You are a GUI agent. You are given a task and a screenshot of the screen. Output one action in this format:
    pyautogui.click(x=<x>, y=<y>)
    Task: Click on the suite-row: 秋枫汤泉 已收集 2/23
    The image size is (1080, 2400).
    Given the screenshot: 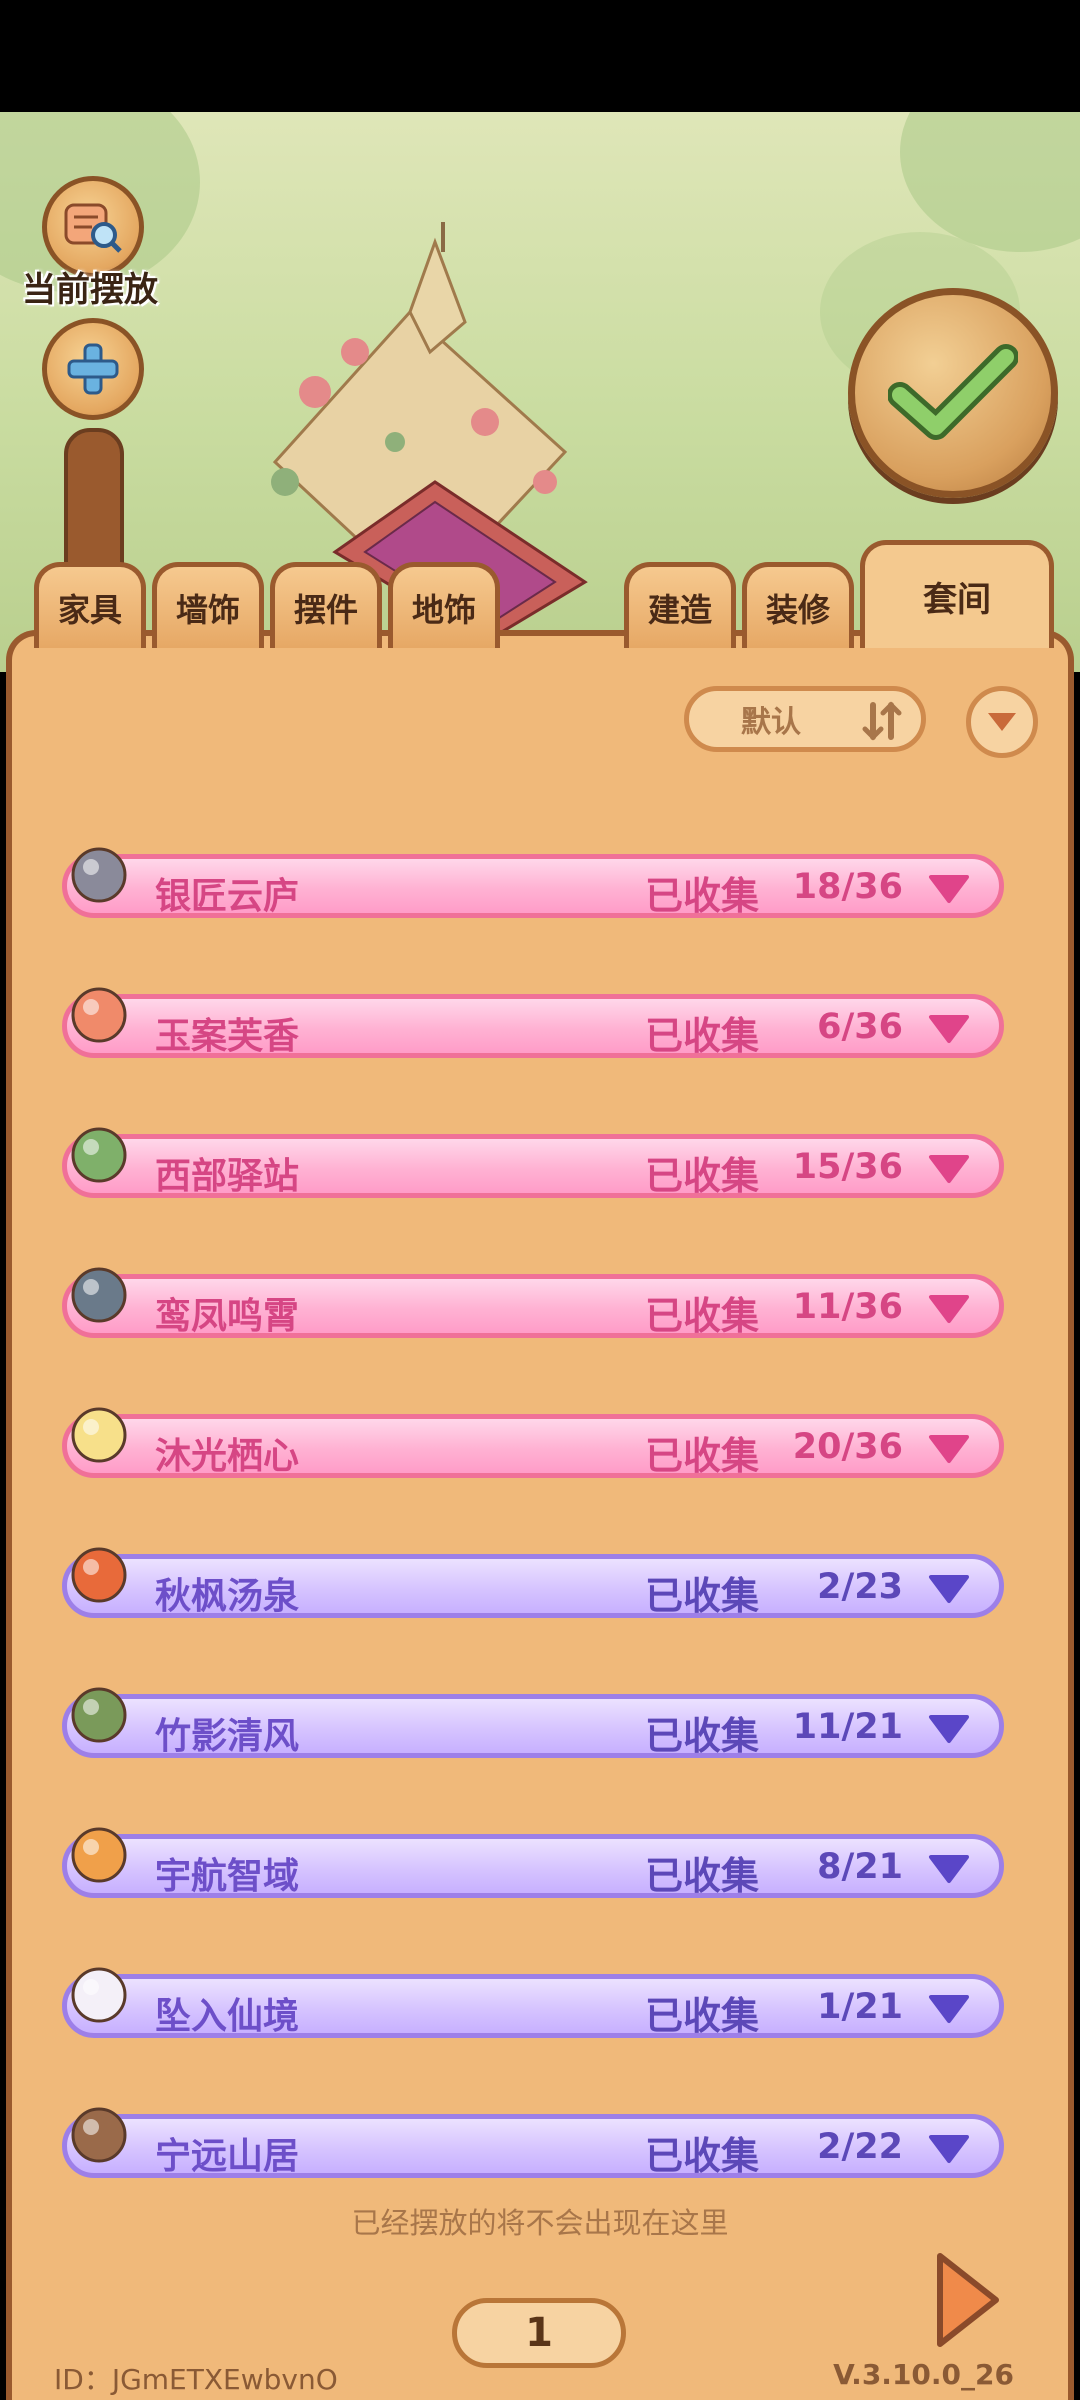 What is the action you would take?
    pyautogui.click(x=533, y=1582)
    